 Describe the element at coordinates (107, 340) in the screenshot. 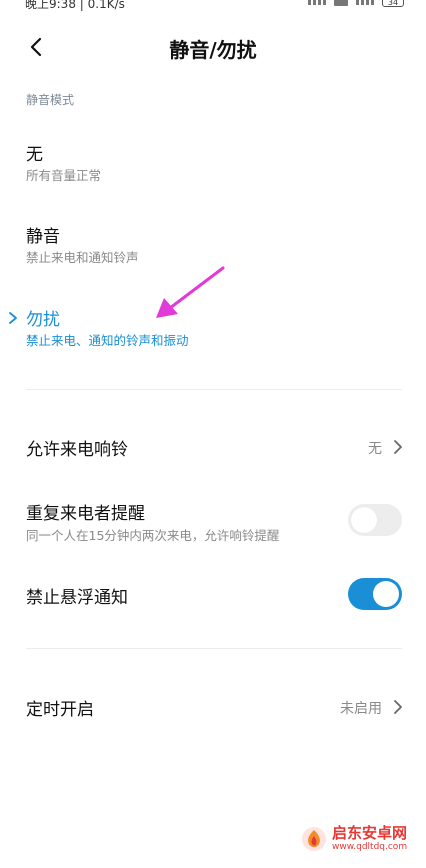

I see `mode-subtitle: 禁止来电、通知的铃声和振动` at that location.